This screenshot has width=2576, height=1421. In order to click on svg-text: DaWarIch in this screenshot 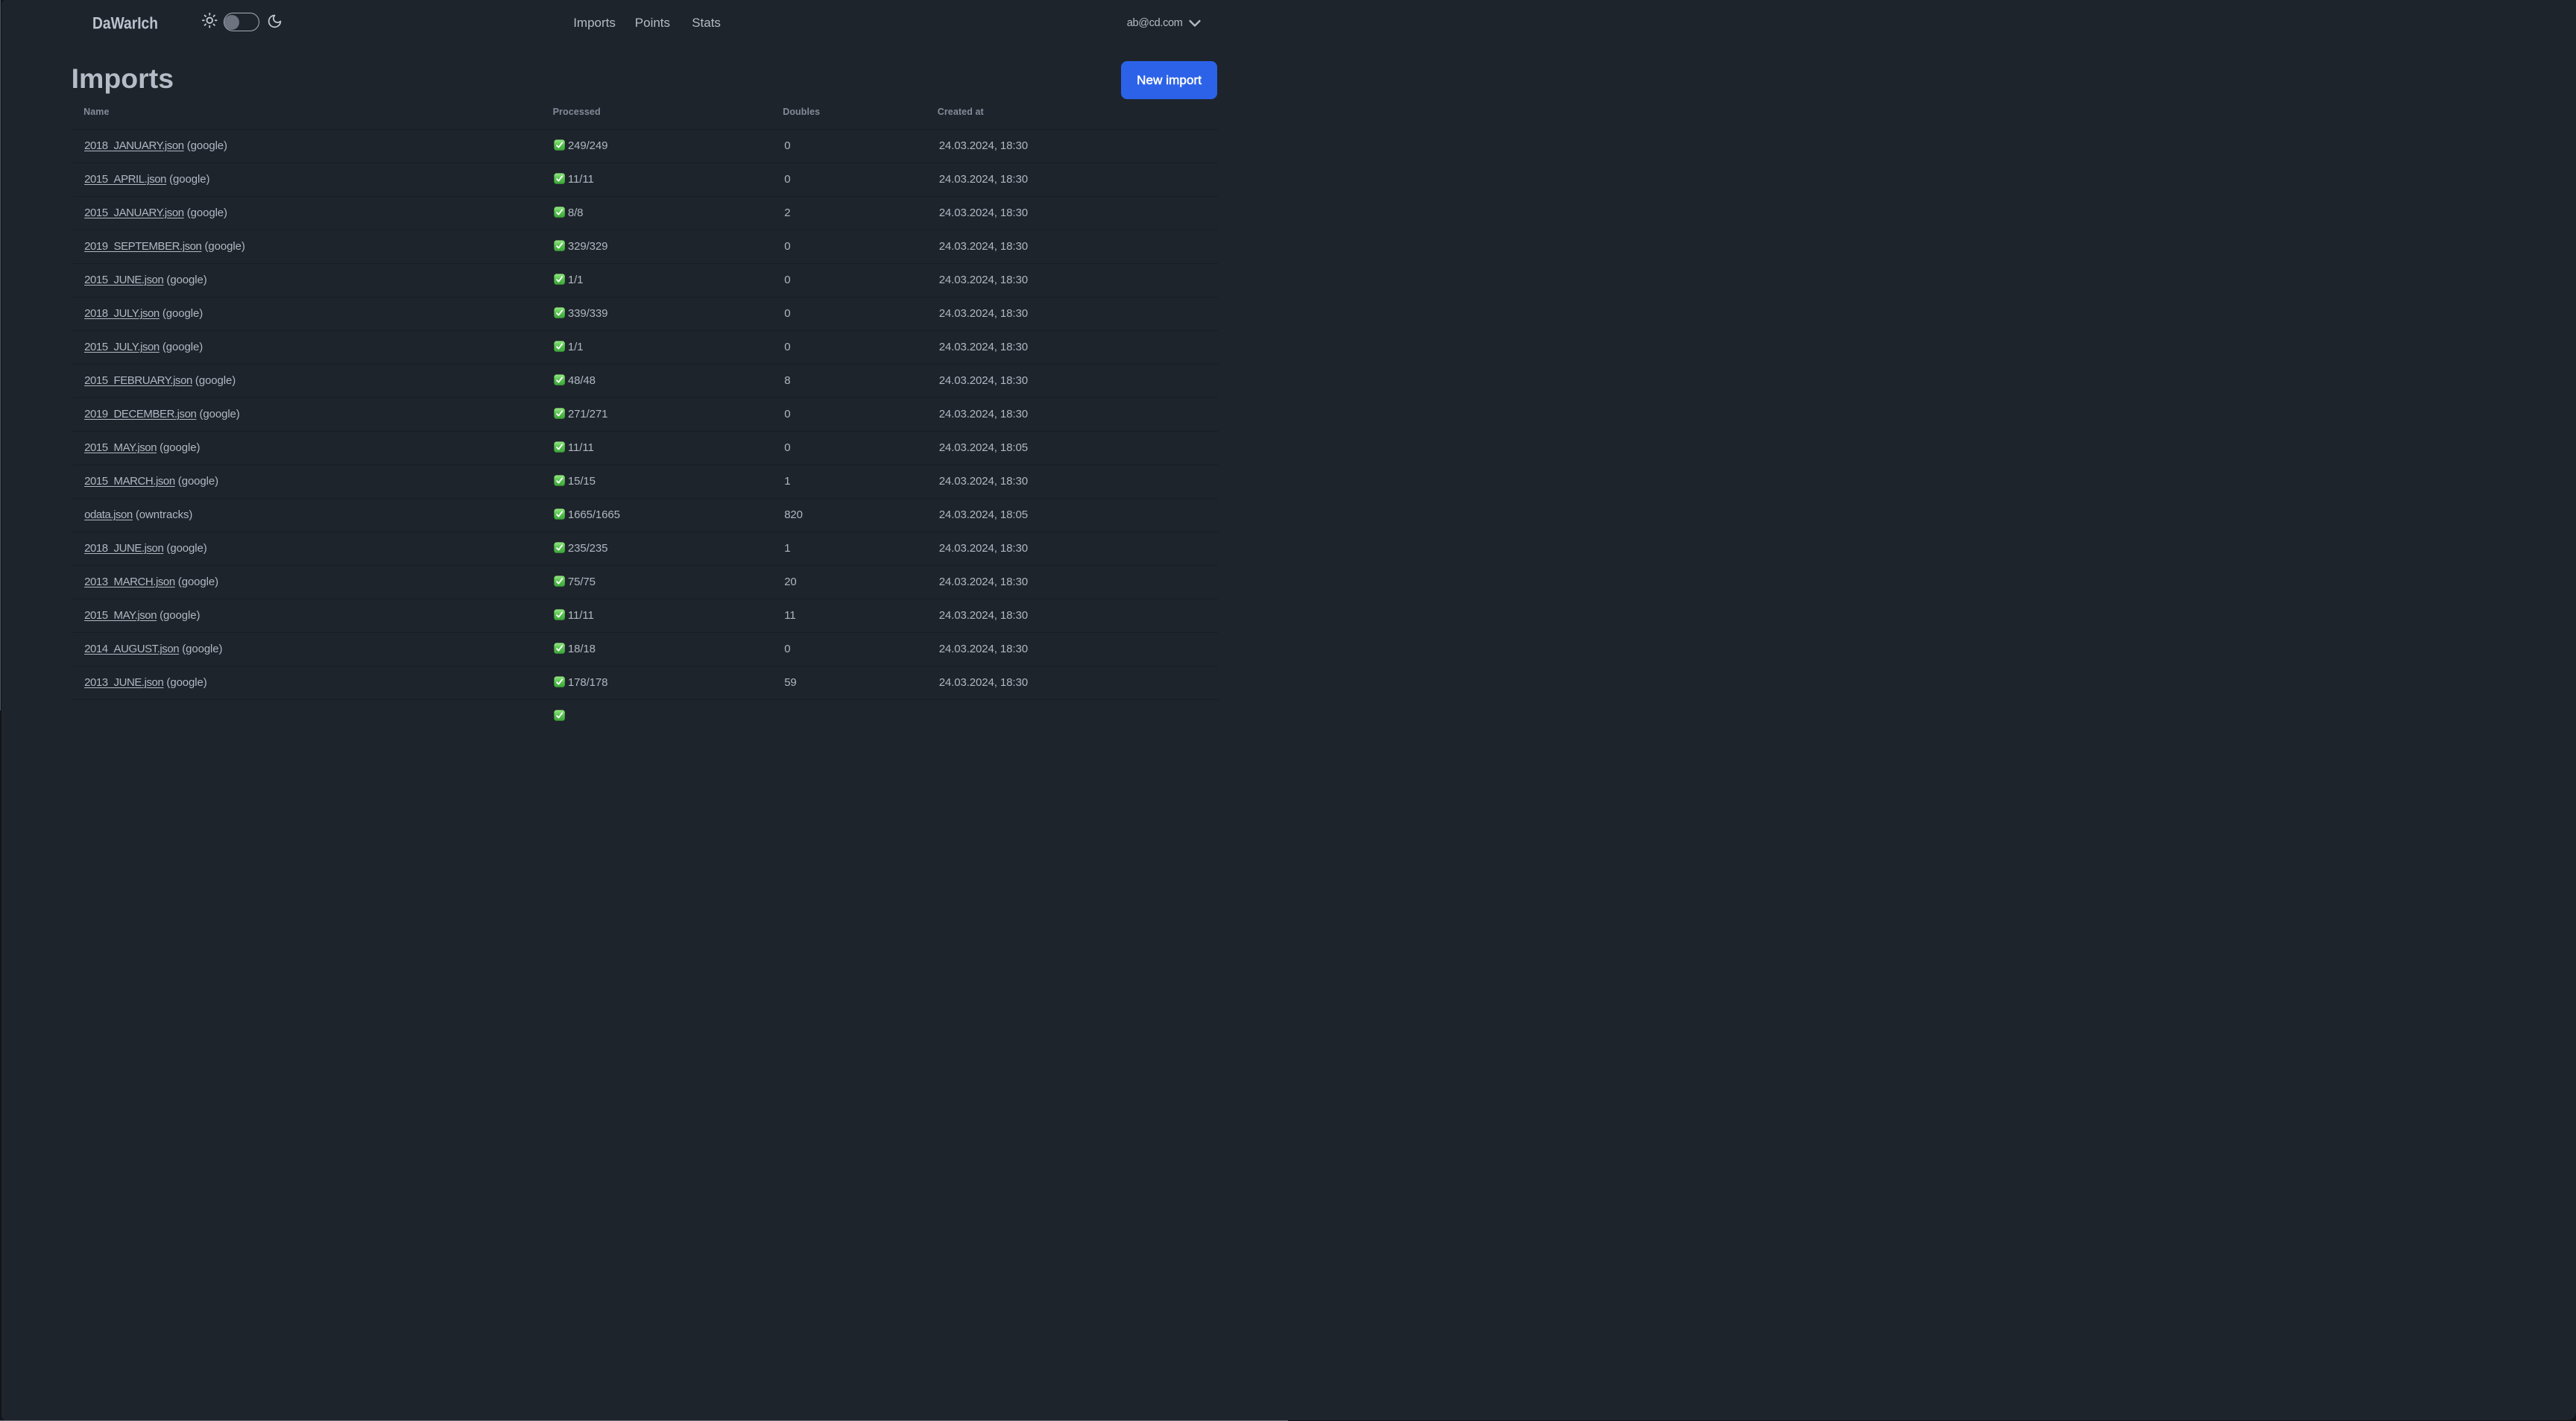, I will do `click(125, 22)`.